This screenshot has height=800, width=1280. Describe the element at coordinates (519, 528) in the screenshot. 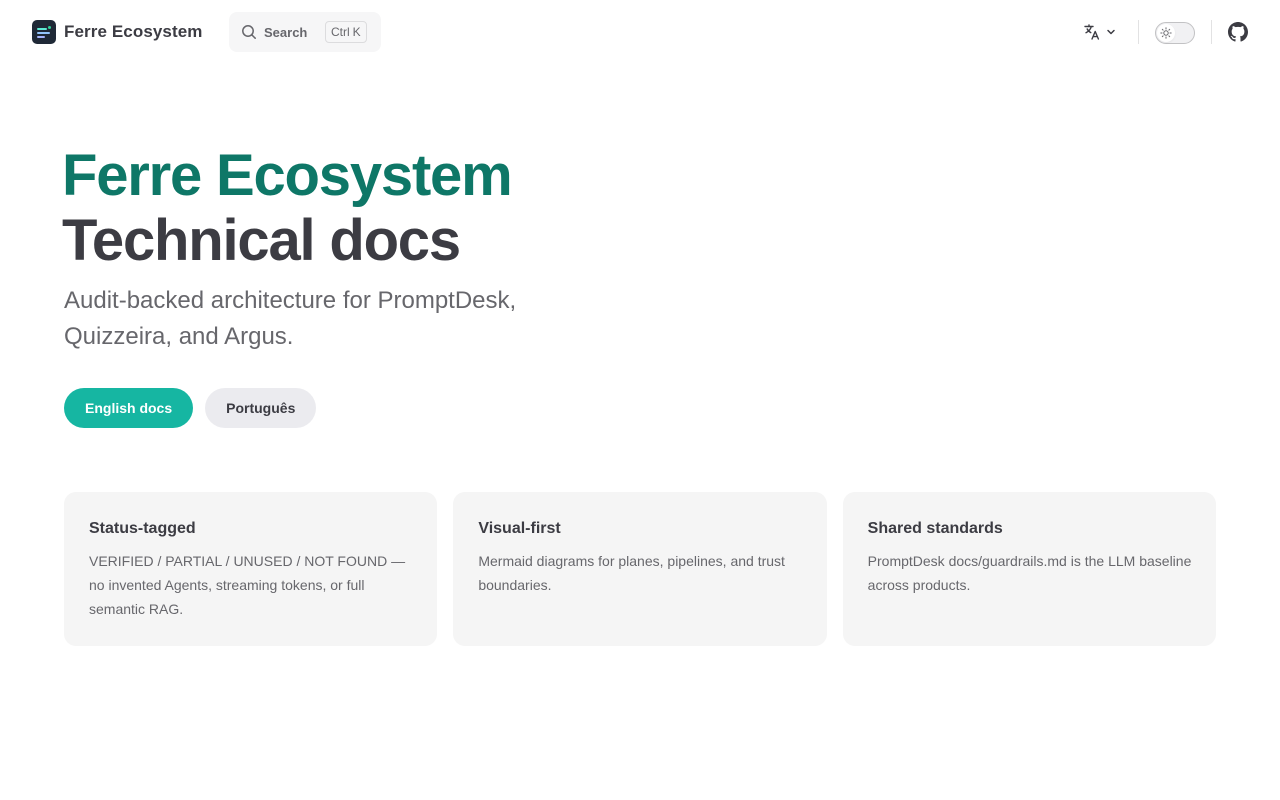

I see `feature-title: Visual-first` at that location.